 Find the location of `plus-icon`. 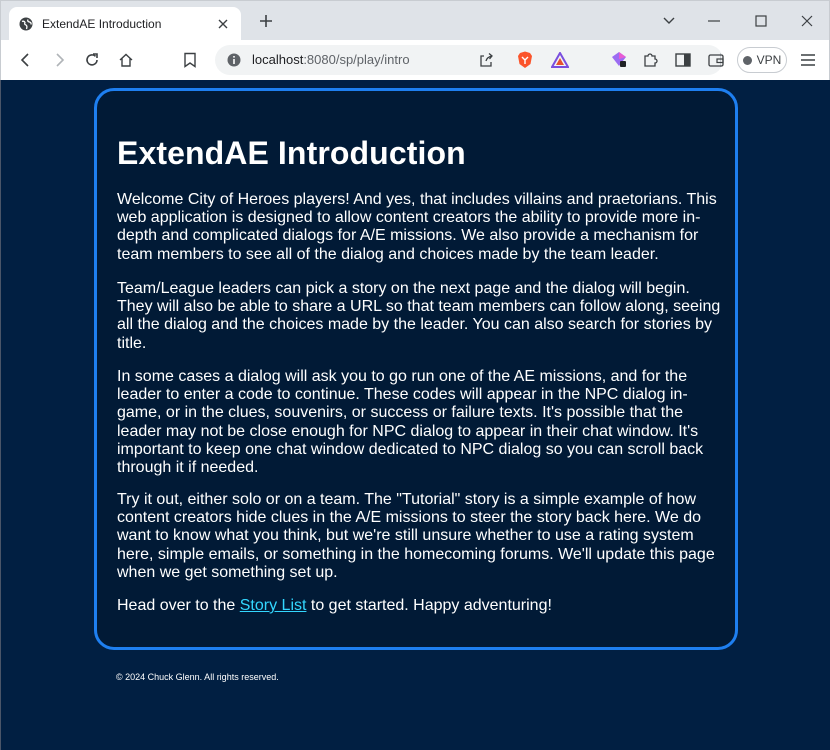

plus-icon is located at coordinates (266, 21).